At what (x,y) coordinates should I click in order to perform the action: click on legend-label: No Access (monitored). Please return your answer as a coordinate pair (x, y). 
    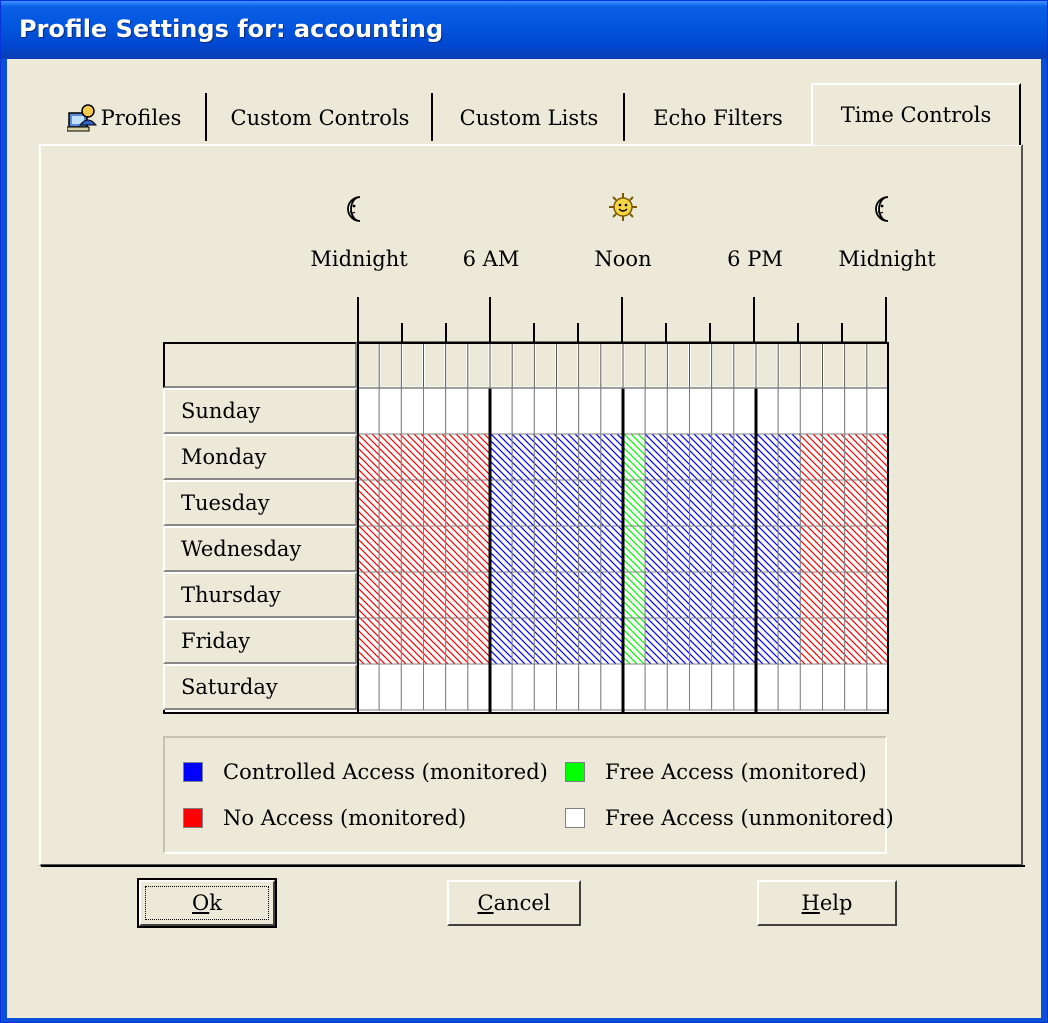
    Looking at the image, I should click on (345, 818).